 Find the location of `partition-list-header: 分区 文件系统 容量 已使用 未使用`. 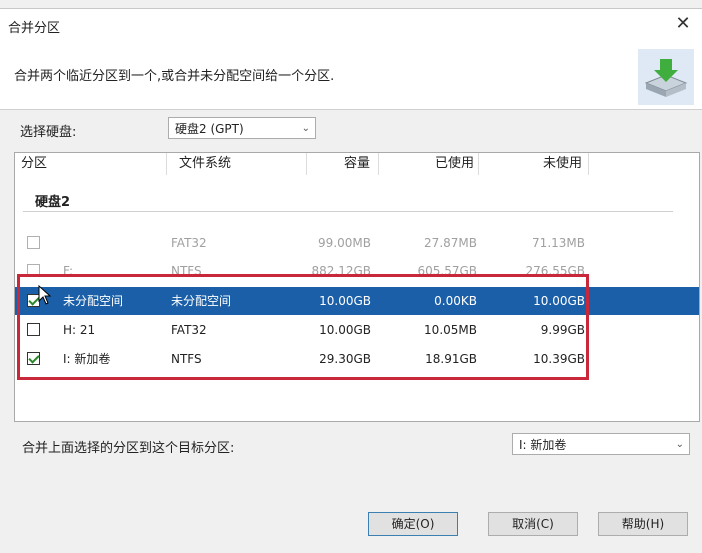

partition-list-header: 分区 文件系统 容量 已使用 未使用 is located at coordinates (357, 164).